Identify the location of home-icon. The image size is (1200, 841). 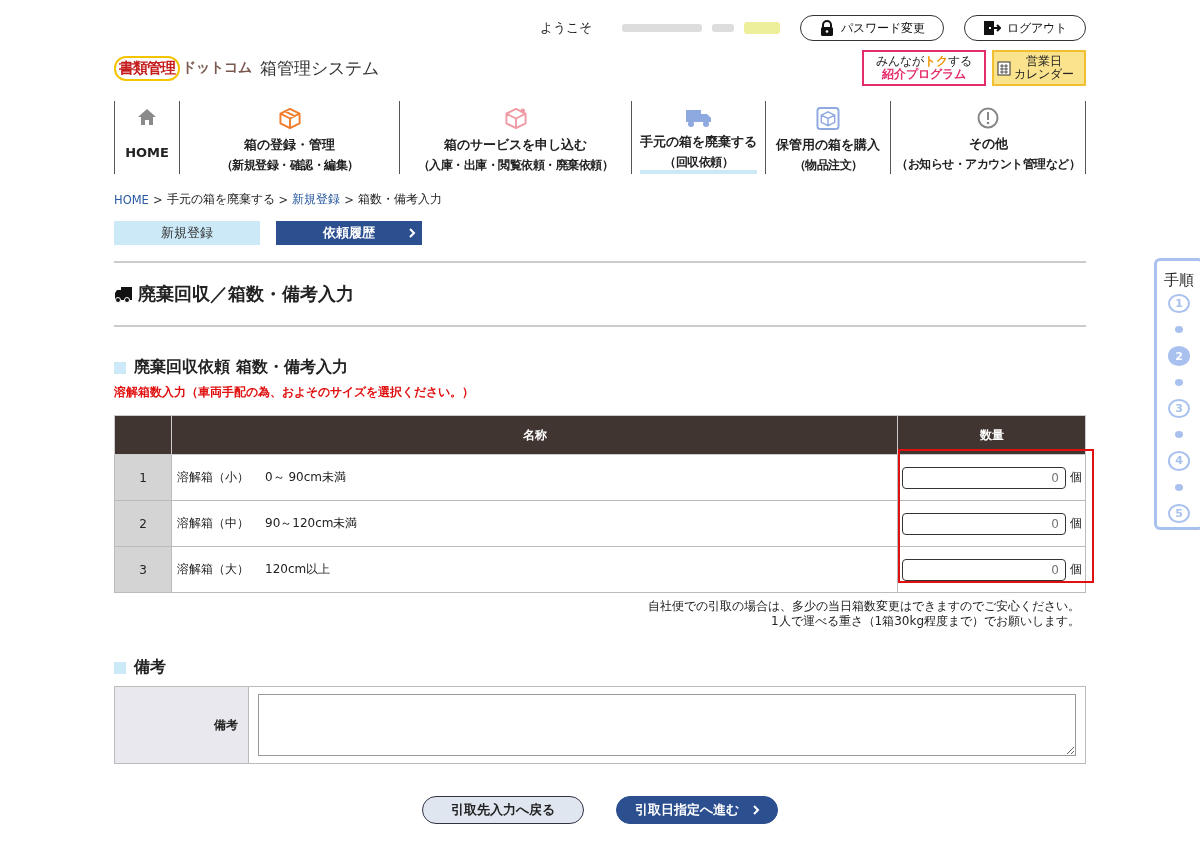
(147, 117).